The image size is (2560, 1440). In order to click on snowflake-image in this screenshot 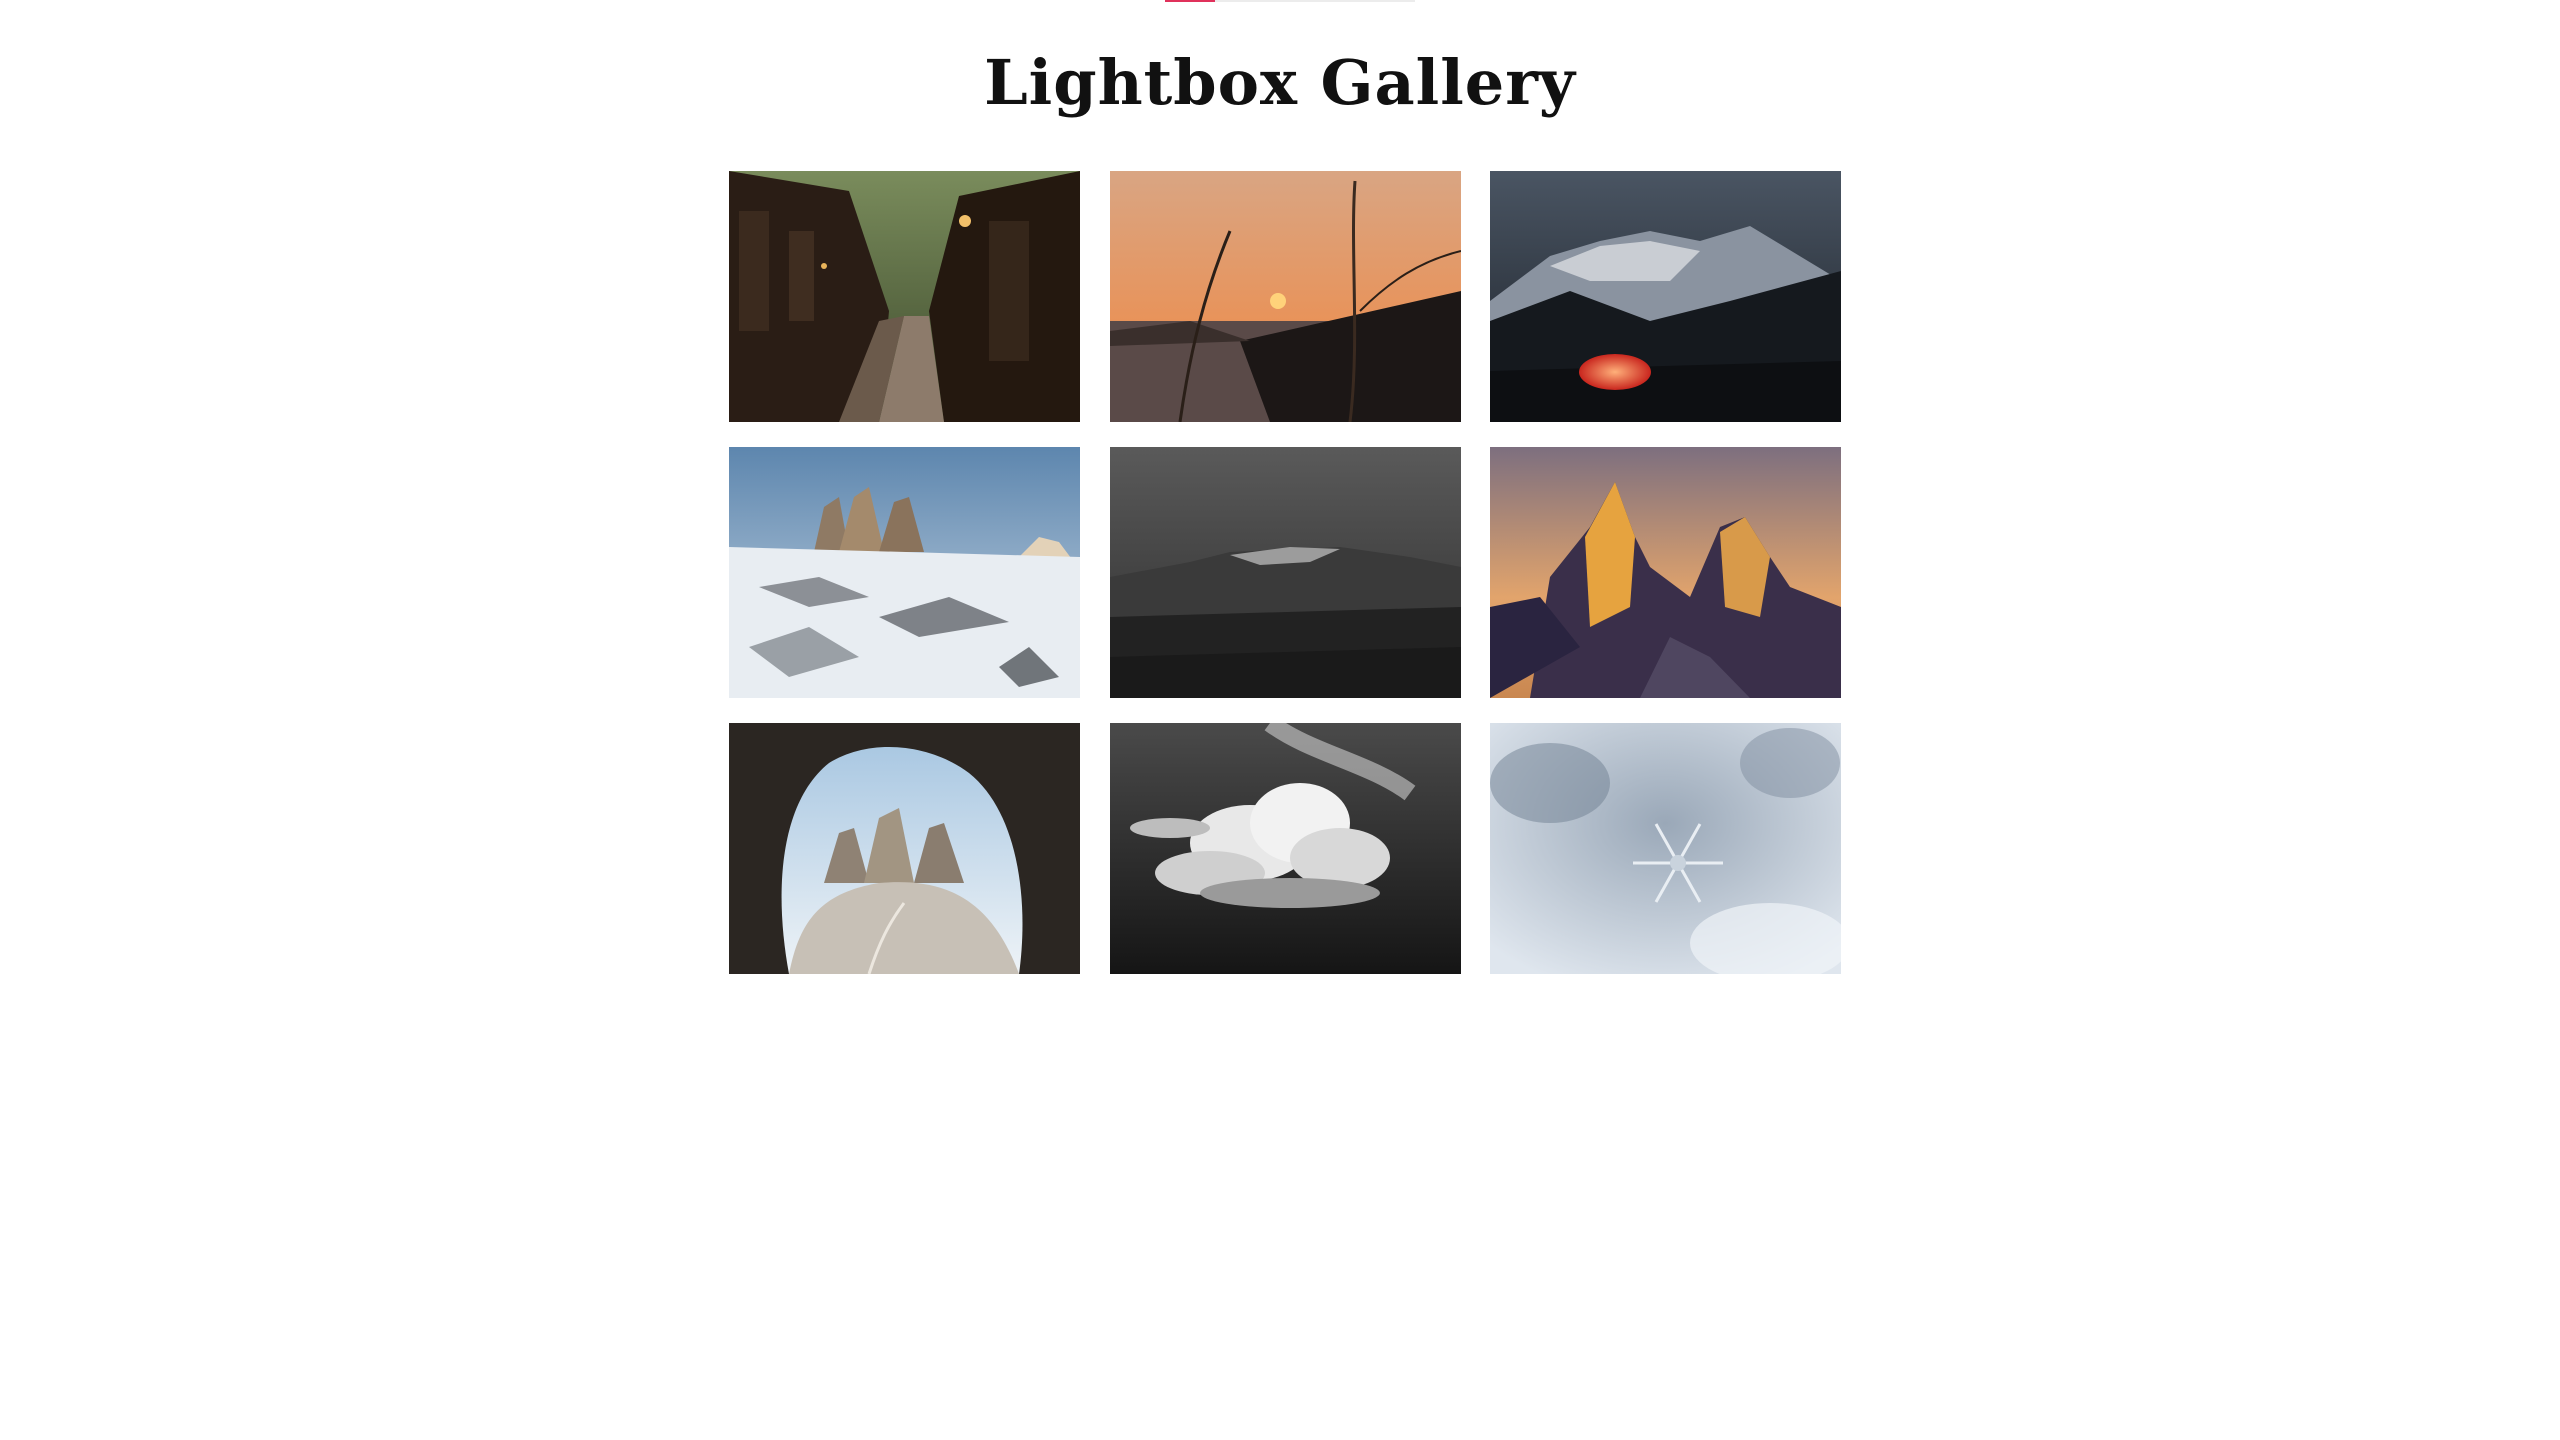, I will do `click(1665, 848)`.